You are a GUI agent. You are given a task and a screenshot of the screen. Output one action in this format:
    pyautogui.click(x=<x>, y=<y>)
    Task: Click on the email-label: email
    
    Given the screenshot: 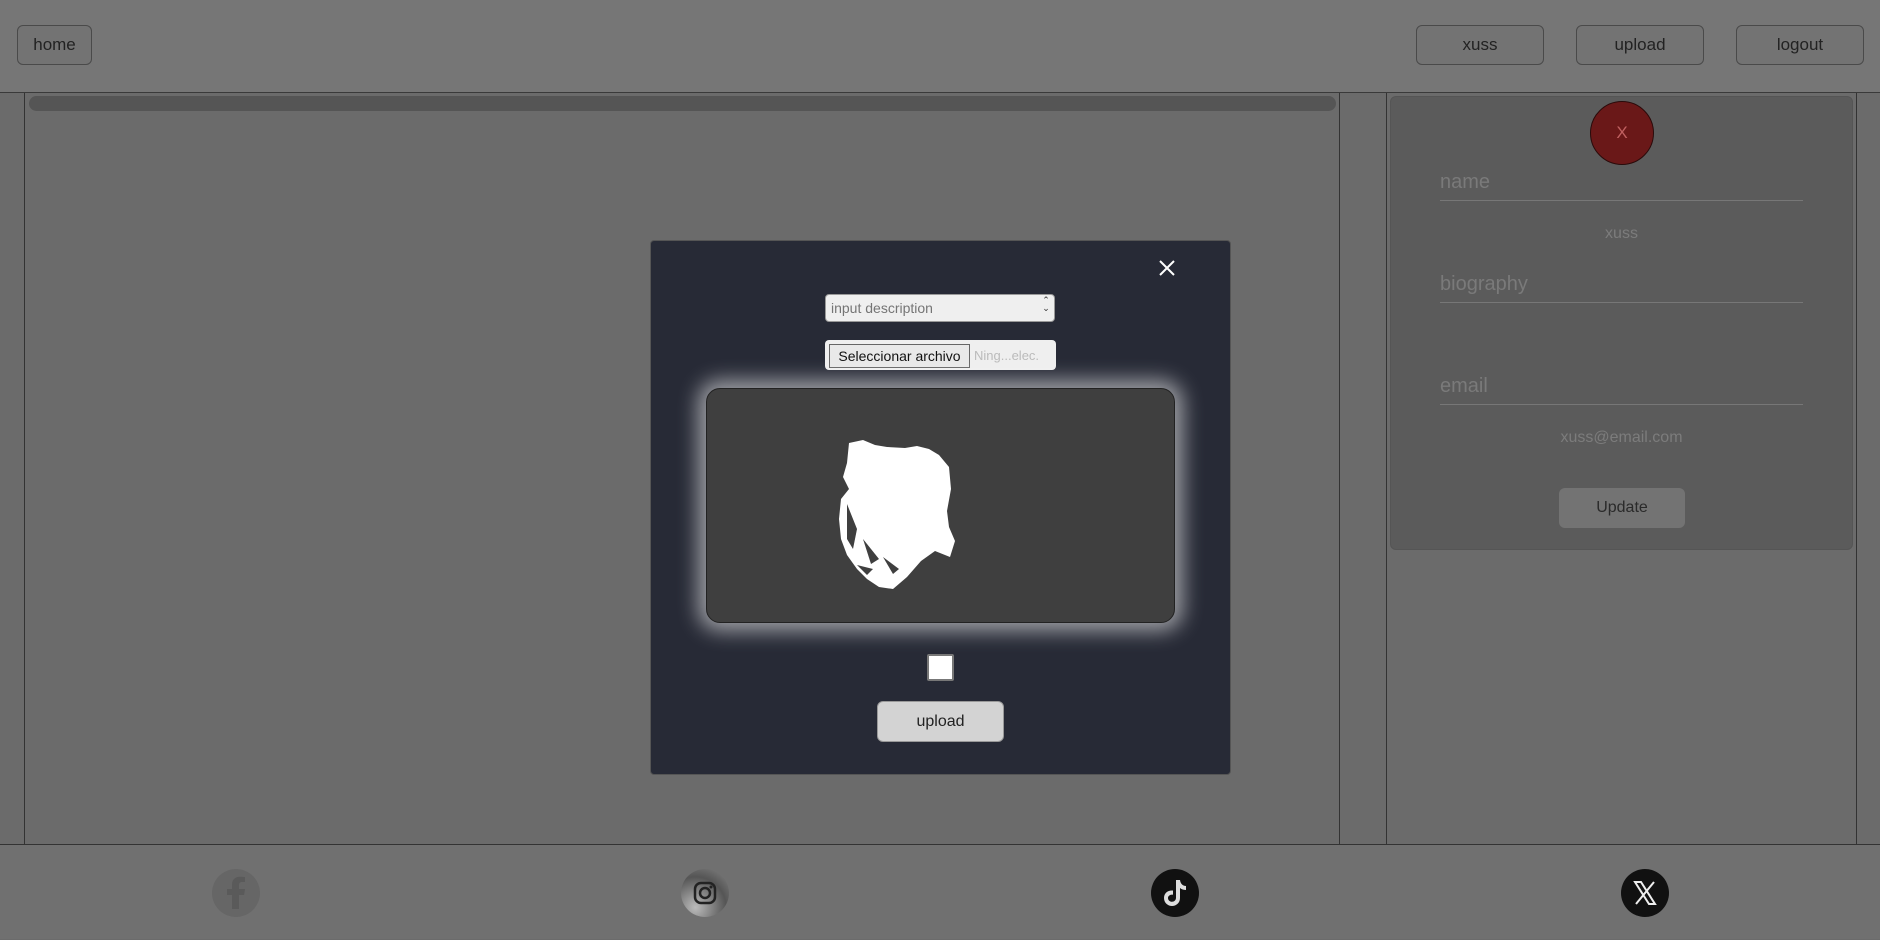 What is the action you would take?
    pyautogui.click(x=1464, y=386)
    